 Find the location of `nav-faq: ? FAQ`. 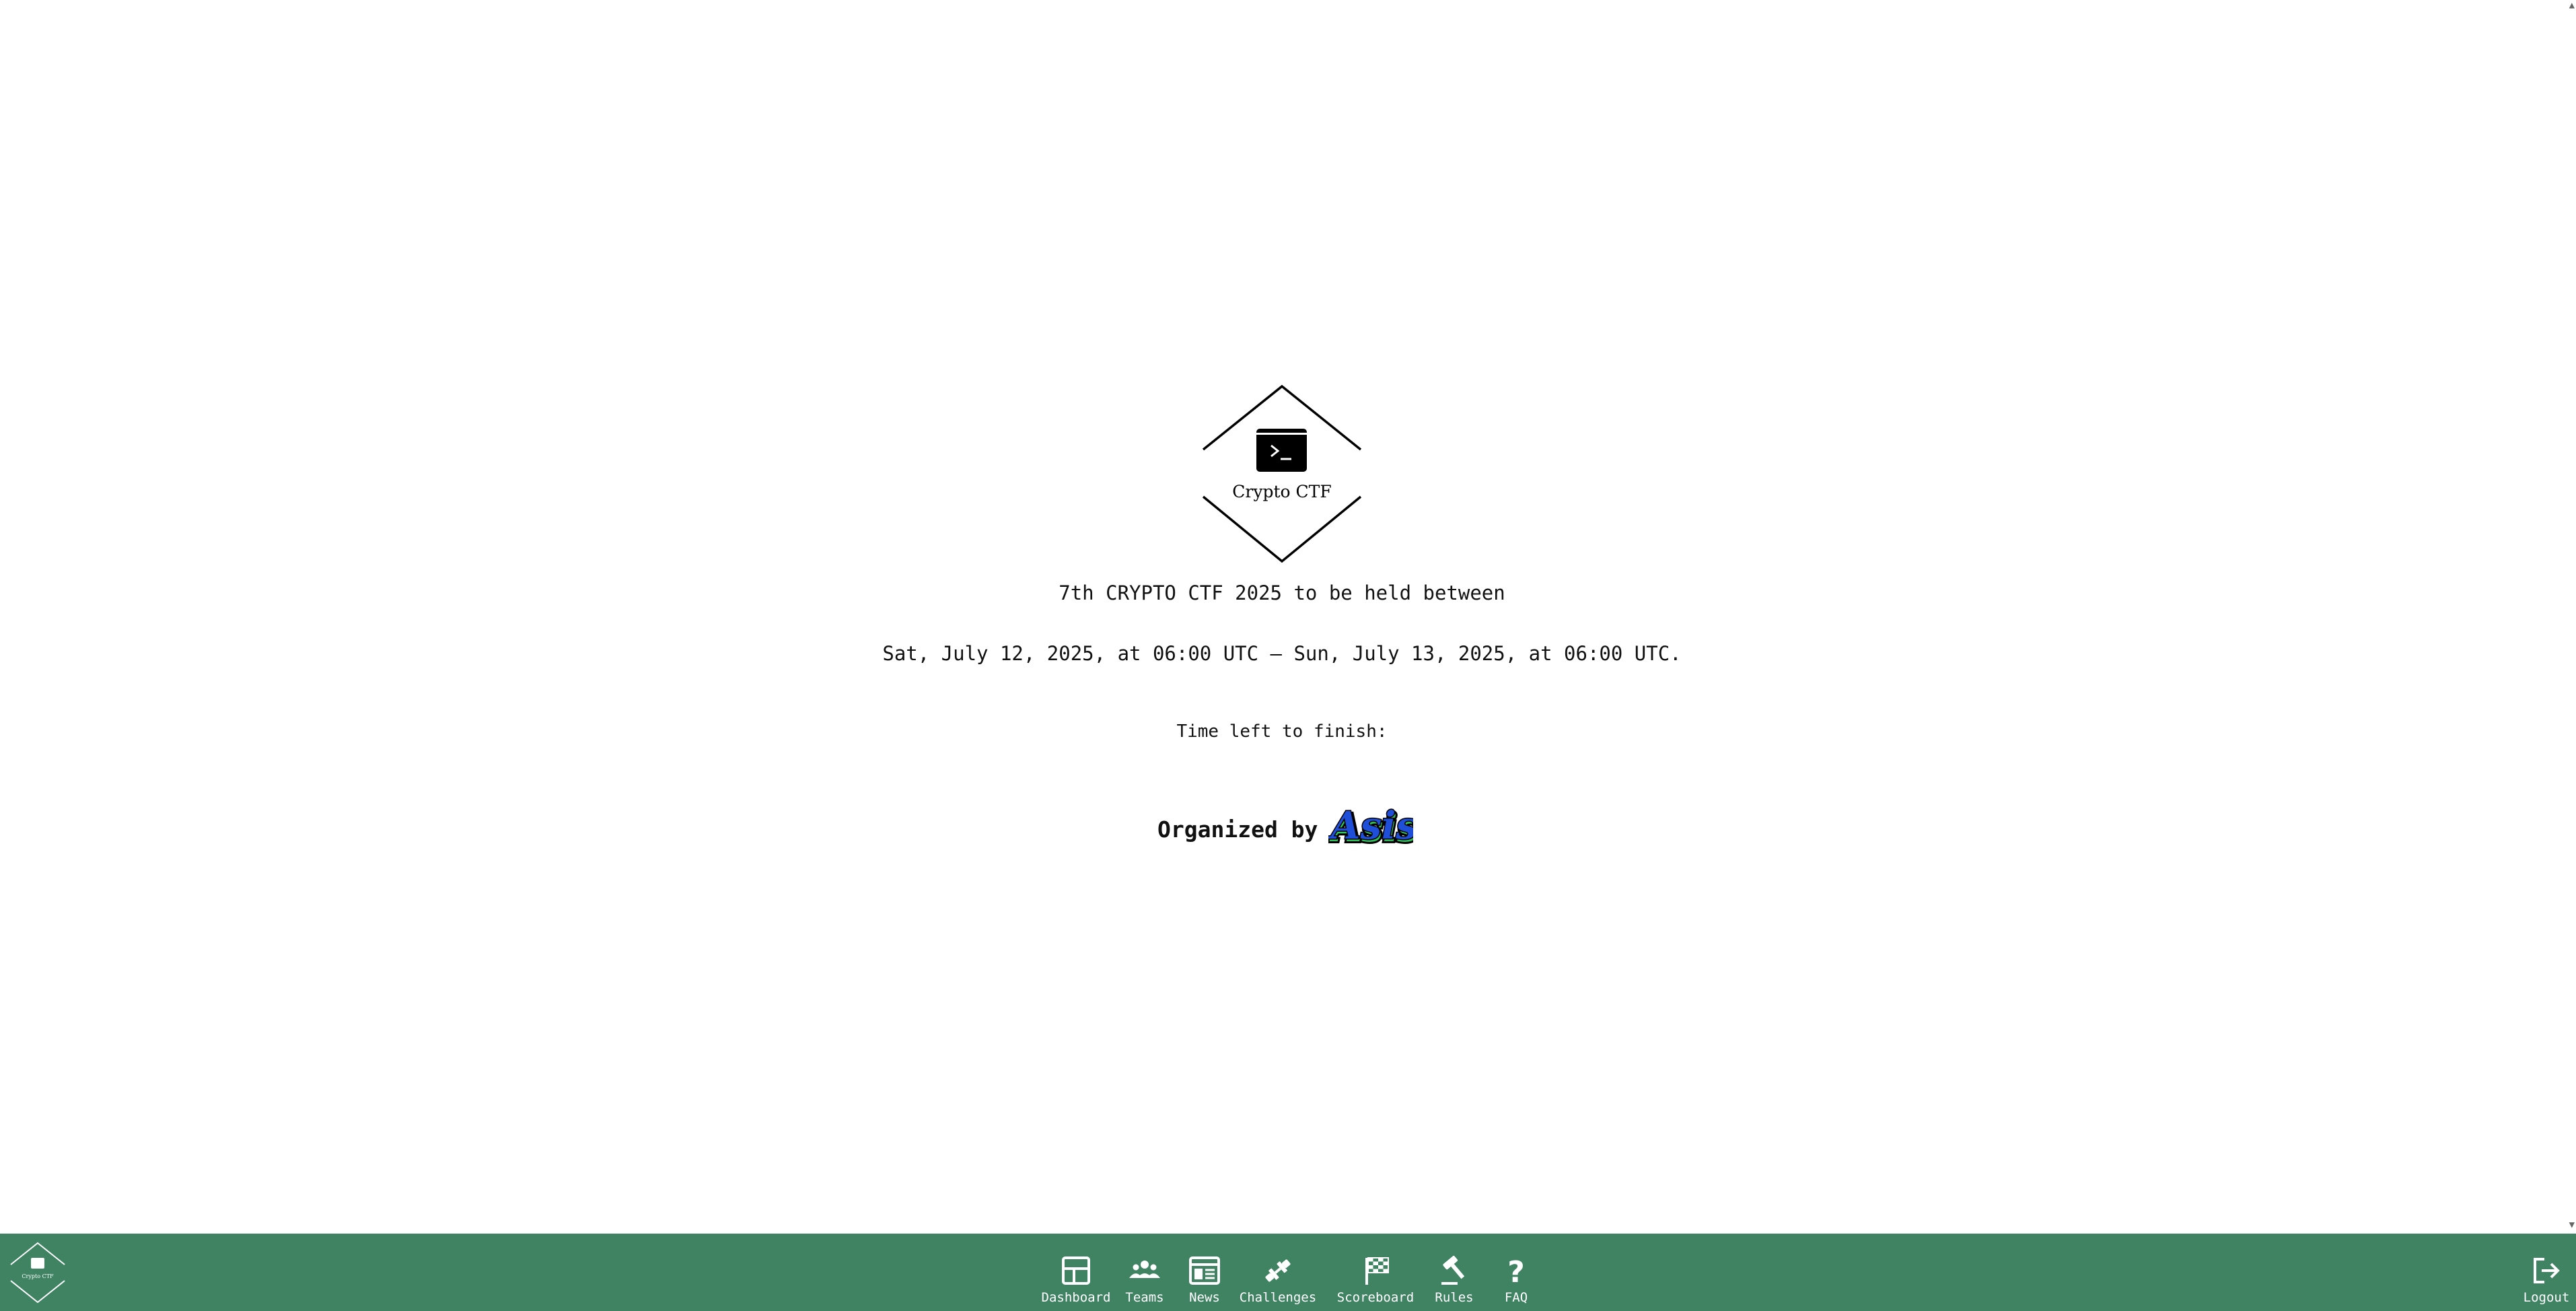

nav-faq: ? FAQ is located at coordinates (1516, 1273).